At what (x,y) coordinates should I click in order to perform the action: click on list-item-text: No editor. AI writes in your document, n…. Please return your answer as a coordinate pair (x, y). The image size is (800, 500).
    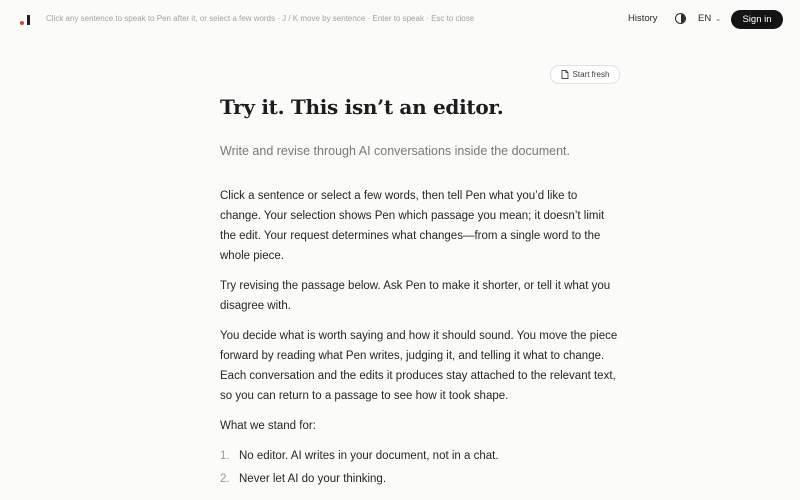
    Looking at the image, I should click on (369, 456).